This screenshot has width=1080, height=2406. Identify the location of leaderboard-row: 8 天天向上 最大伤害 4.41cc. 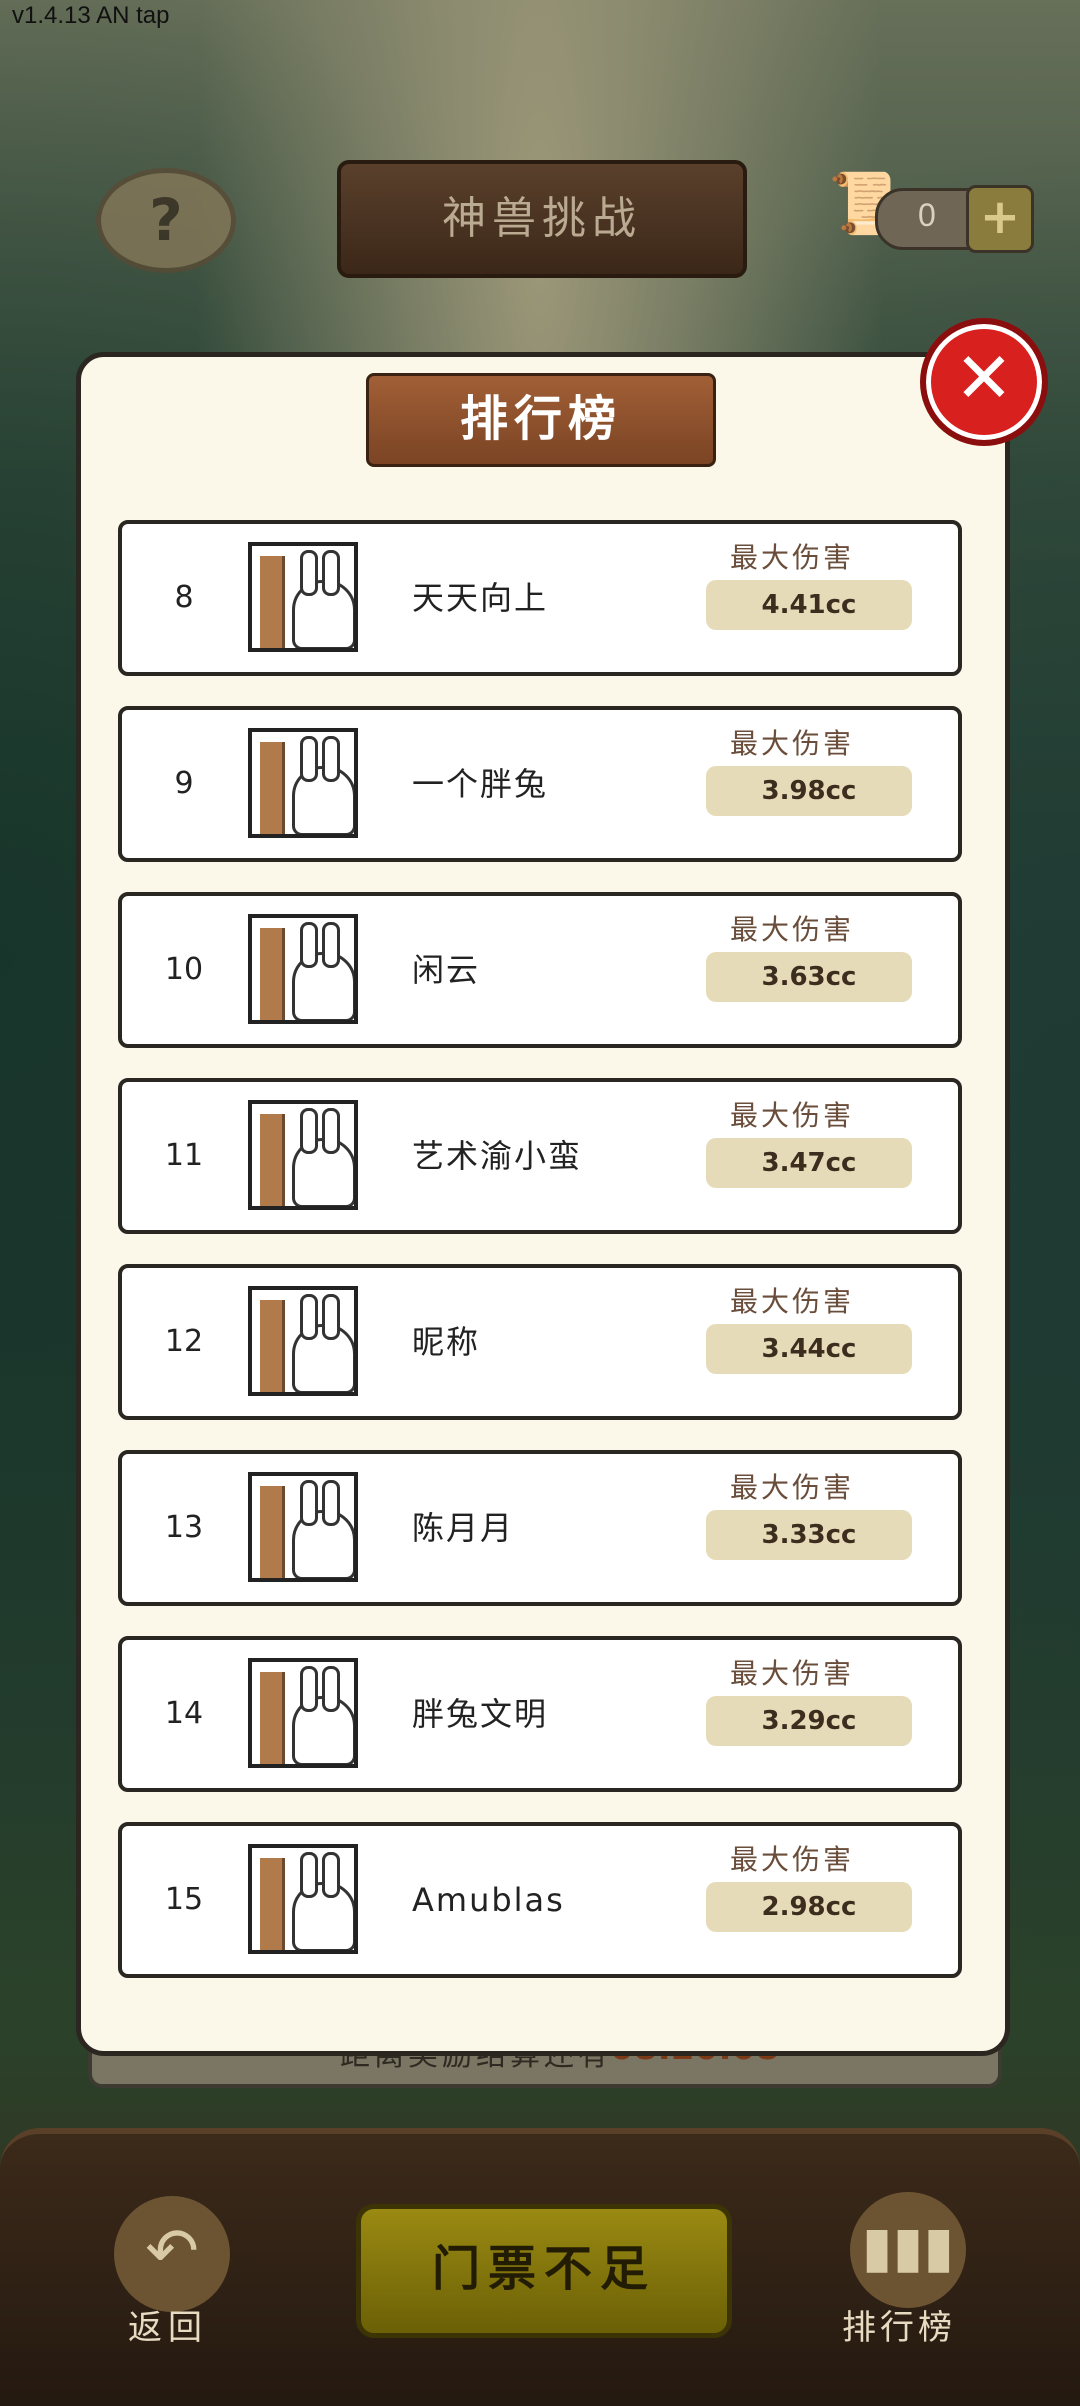
(540, 598).